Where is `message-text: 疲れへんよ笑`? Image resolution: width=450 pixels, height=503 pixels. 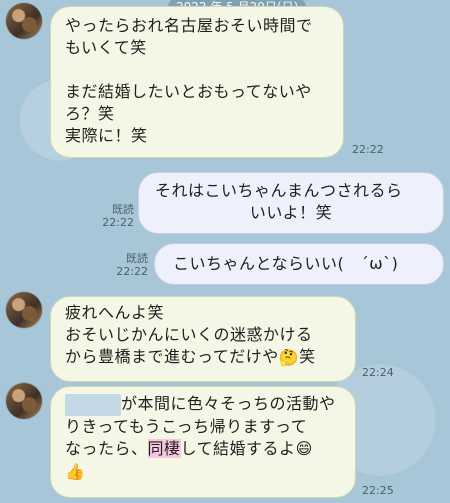
message-text: 疲れへんよ笑 is located at coordinates (115, 312).